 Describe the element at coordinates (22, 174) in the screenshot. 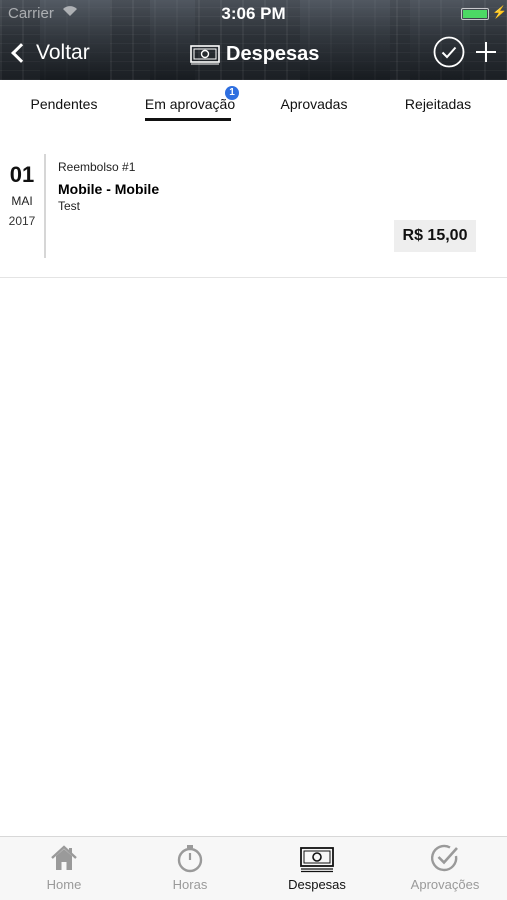

I see `date-day: 01` at that location.